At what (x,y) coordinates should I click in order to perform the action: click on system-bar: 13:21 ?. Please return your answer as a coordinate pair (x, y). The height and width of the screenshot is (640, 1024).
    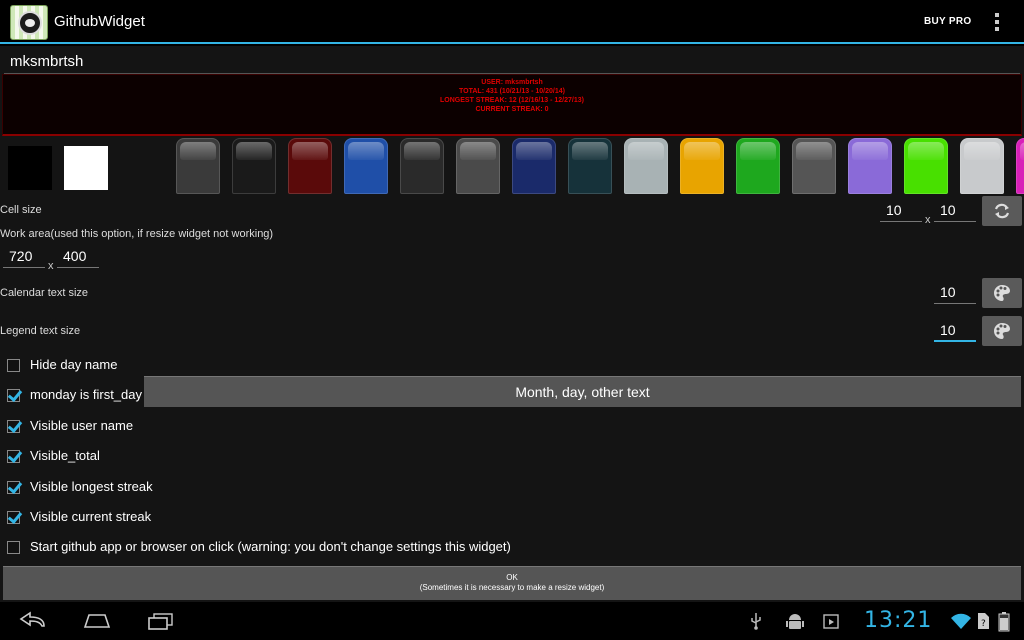
    Looking at the image, I should click on (512, 621).